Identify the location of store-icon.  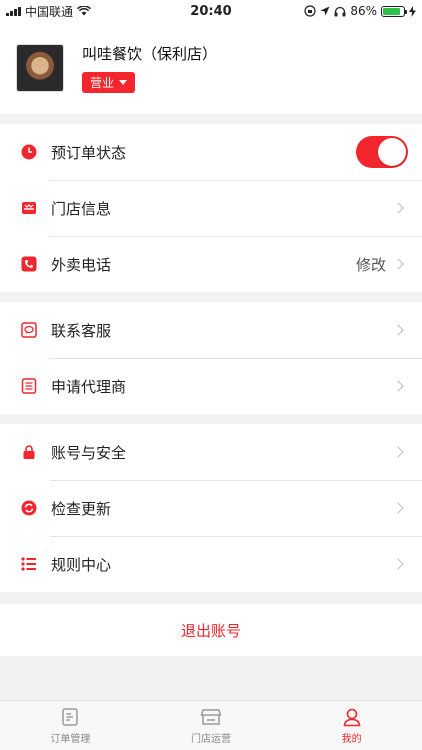
(211, 716).